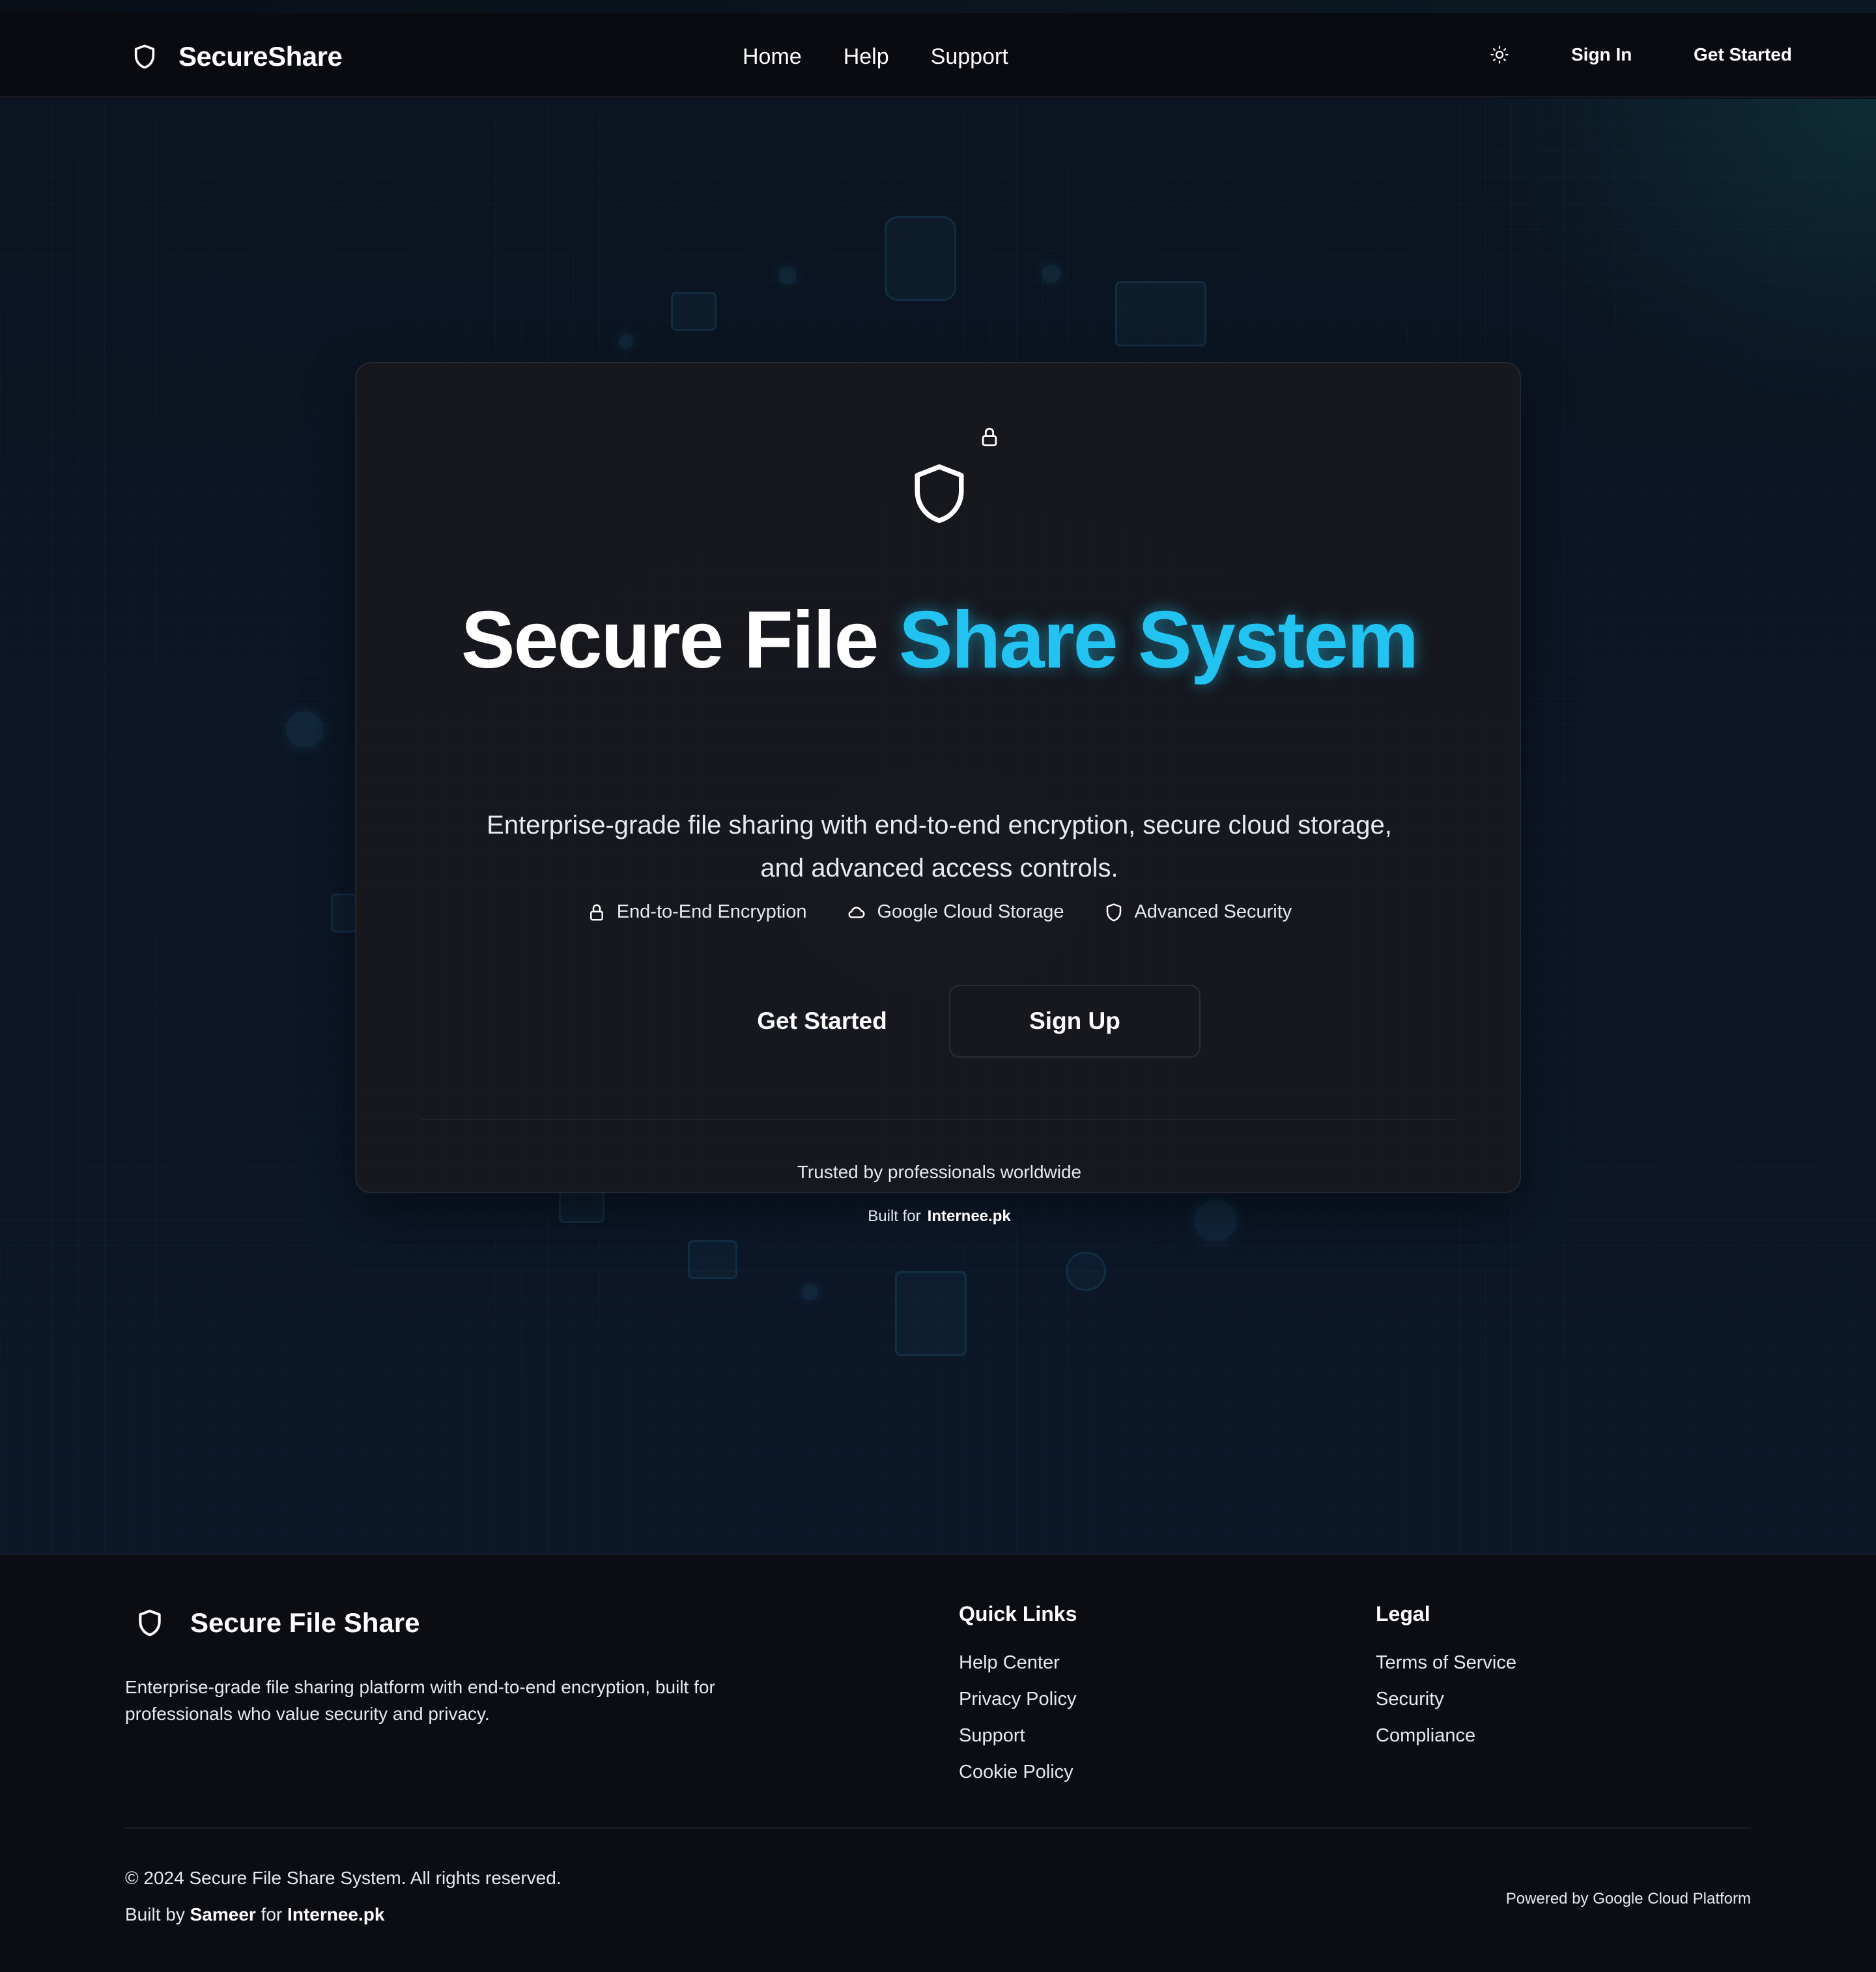 The image size is (1876, 1972). What do you see at coordinates (1018, 1772) in the screenshot?
I see `footer-link-cookie-policy: Cookie Policy` at bounding box center [1018, 1772].